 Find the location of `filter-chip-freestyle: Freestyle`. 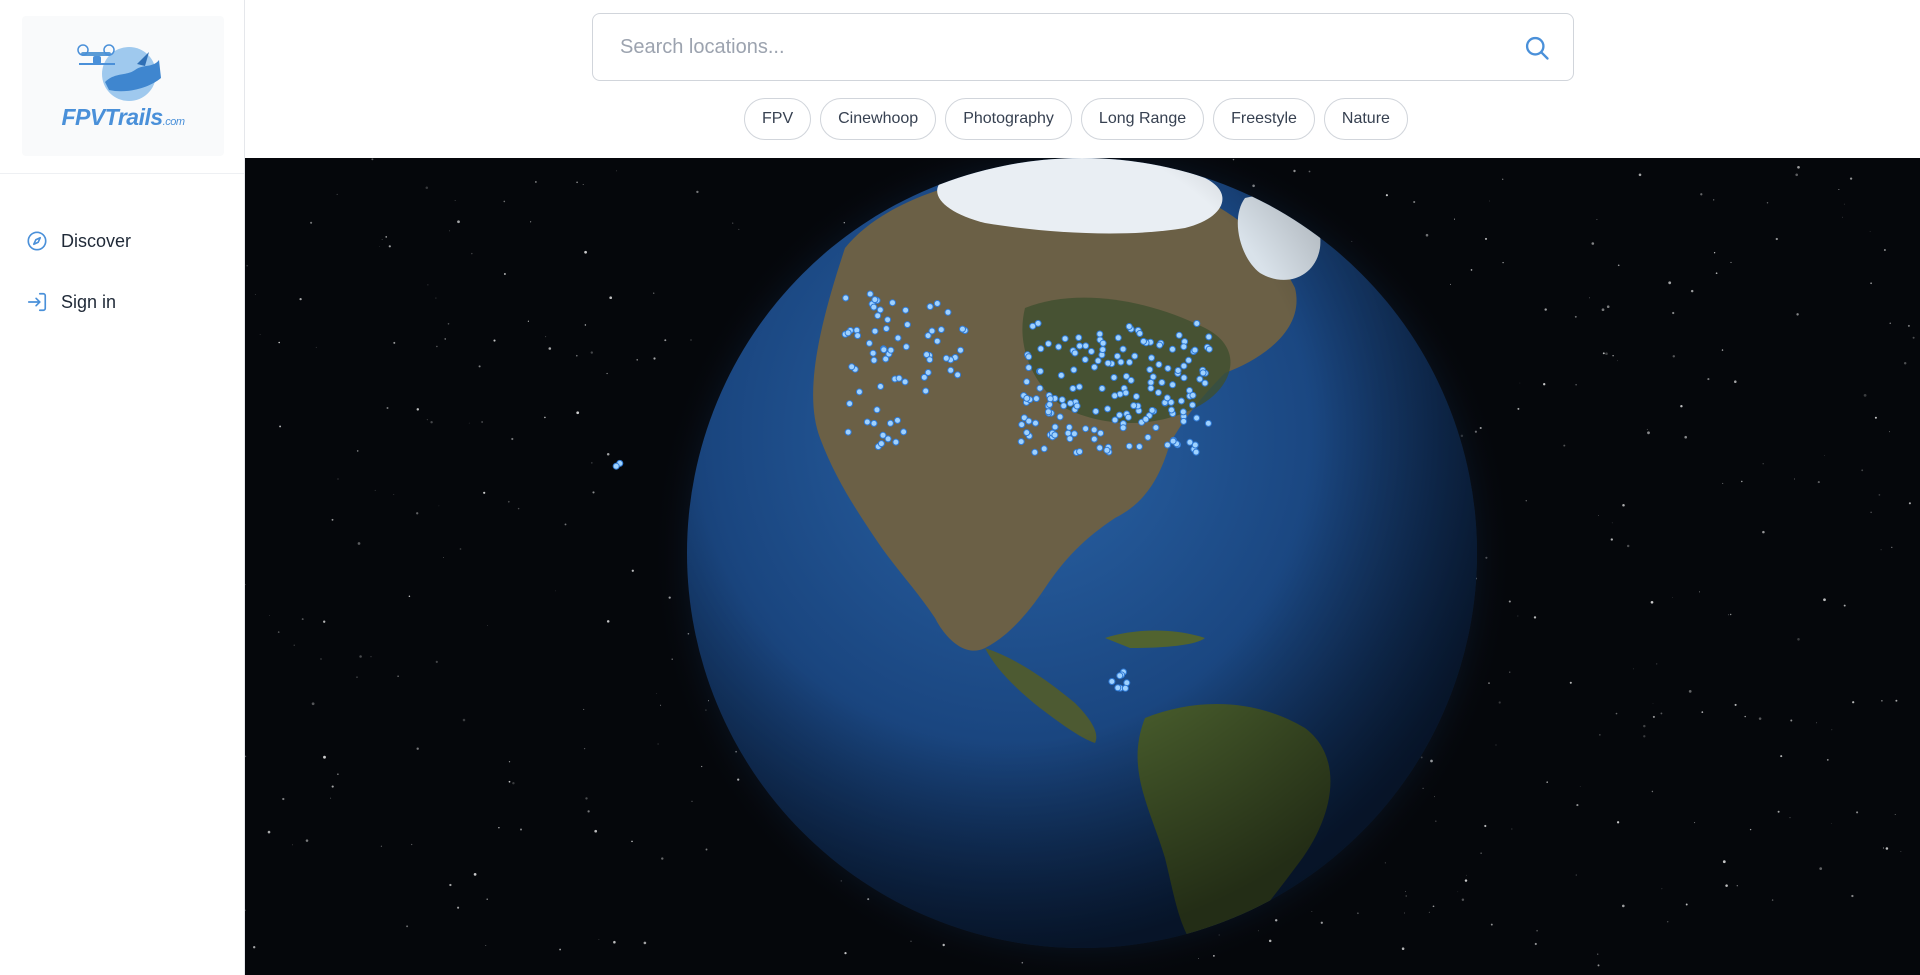

filter-chip-freestyle: Freestyle is located at coordinates (1264, 119).